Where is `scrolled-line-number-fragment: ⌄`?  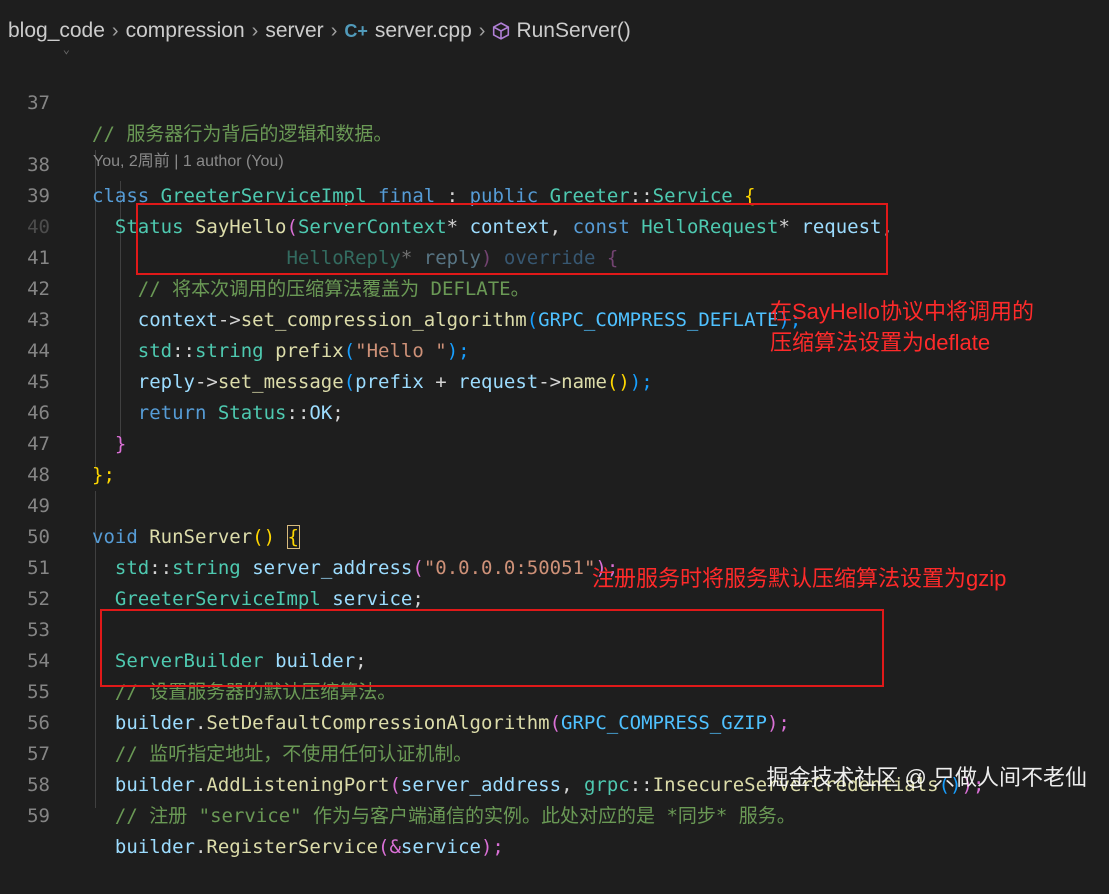 scrolled-line-number-fragment: ⌄ is located at coordinates (66, 49).